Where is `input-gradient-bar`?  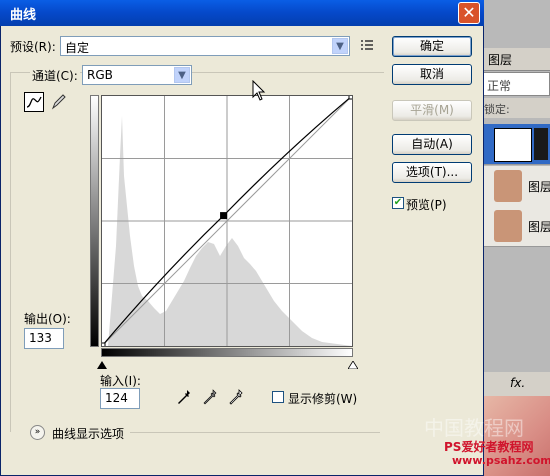 input-gradient-bar is located at coordinates (227, 352).